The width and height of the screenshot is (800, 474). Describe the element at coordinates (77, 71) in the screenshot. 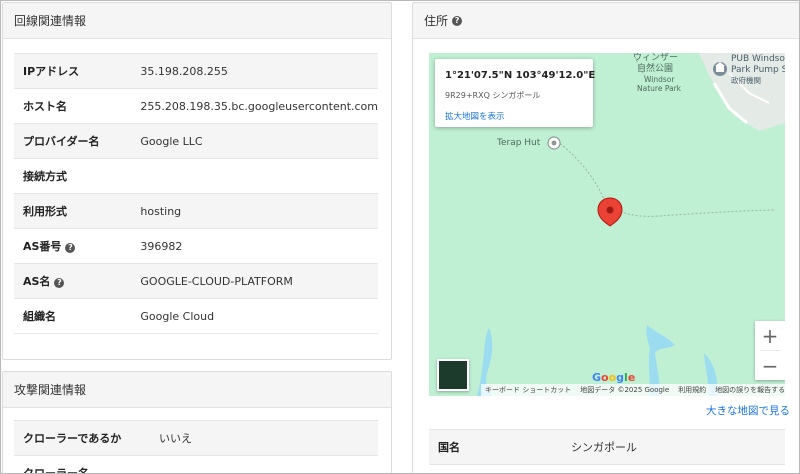

I see `row-key: IPアドレス` at that location.